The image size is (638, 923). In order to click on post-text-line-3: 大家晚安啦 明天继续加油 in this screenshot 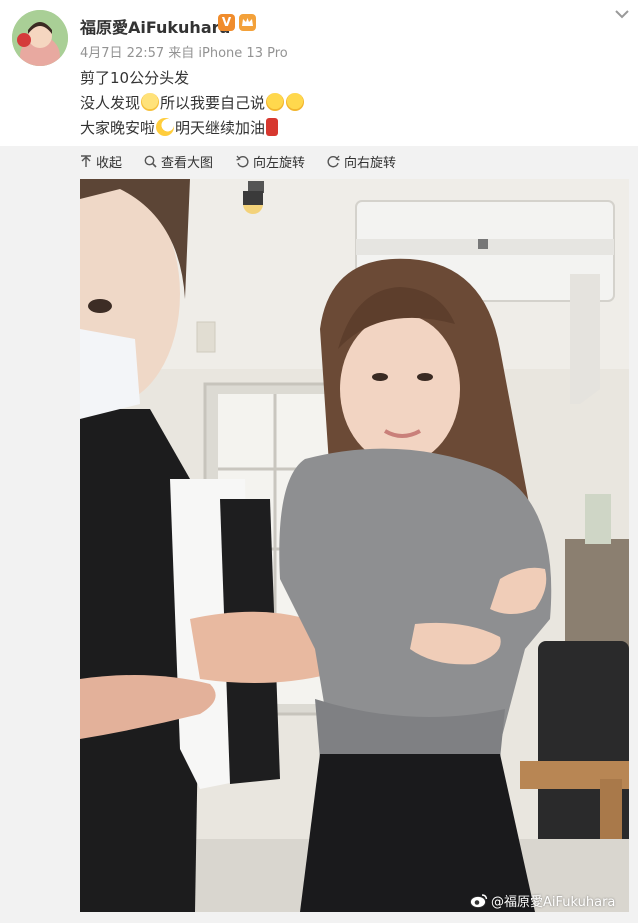, I will do `click(179, 127)`.